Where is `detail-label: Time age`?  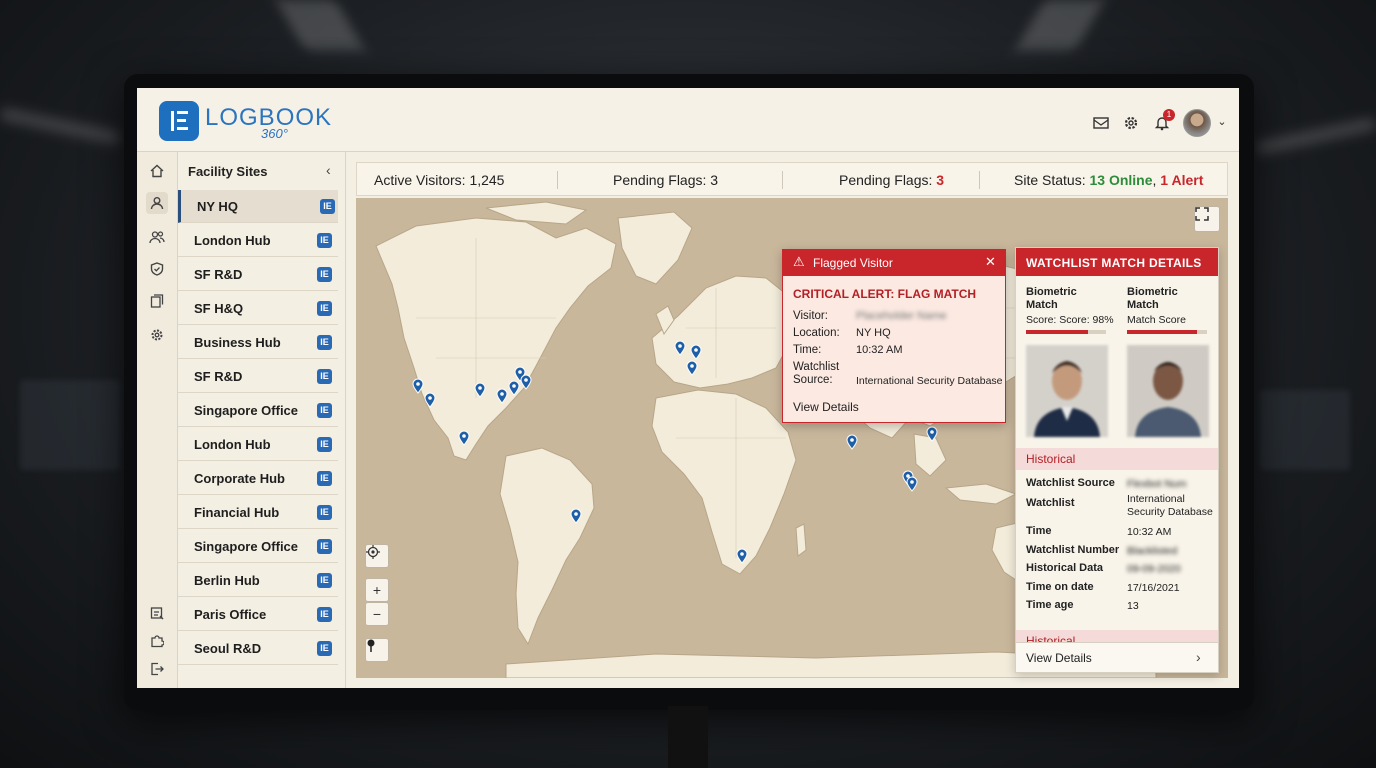 detail-label: Time age is located at coordinates (1050, 605).